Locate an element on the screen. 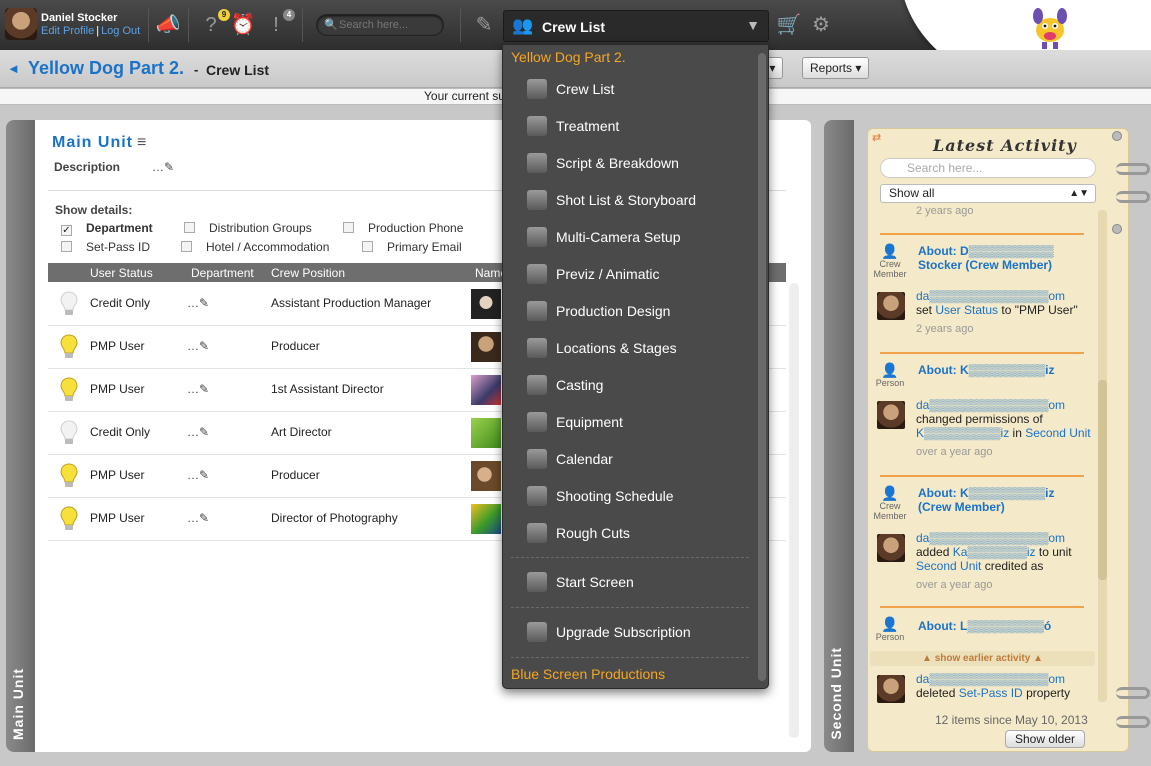 This screenshot has width=1151, height=766. menu-item-rough-cuts: Rough Cuts is located at coordinates (630, 533).